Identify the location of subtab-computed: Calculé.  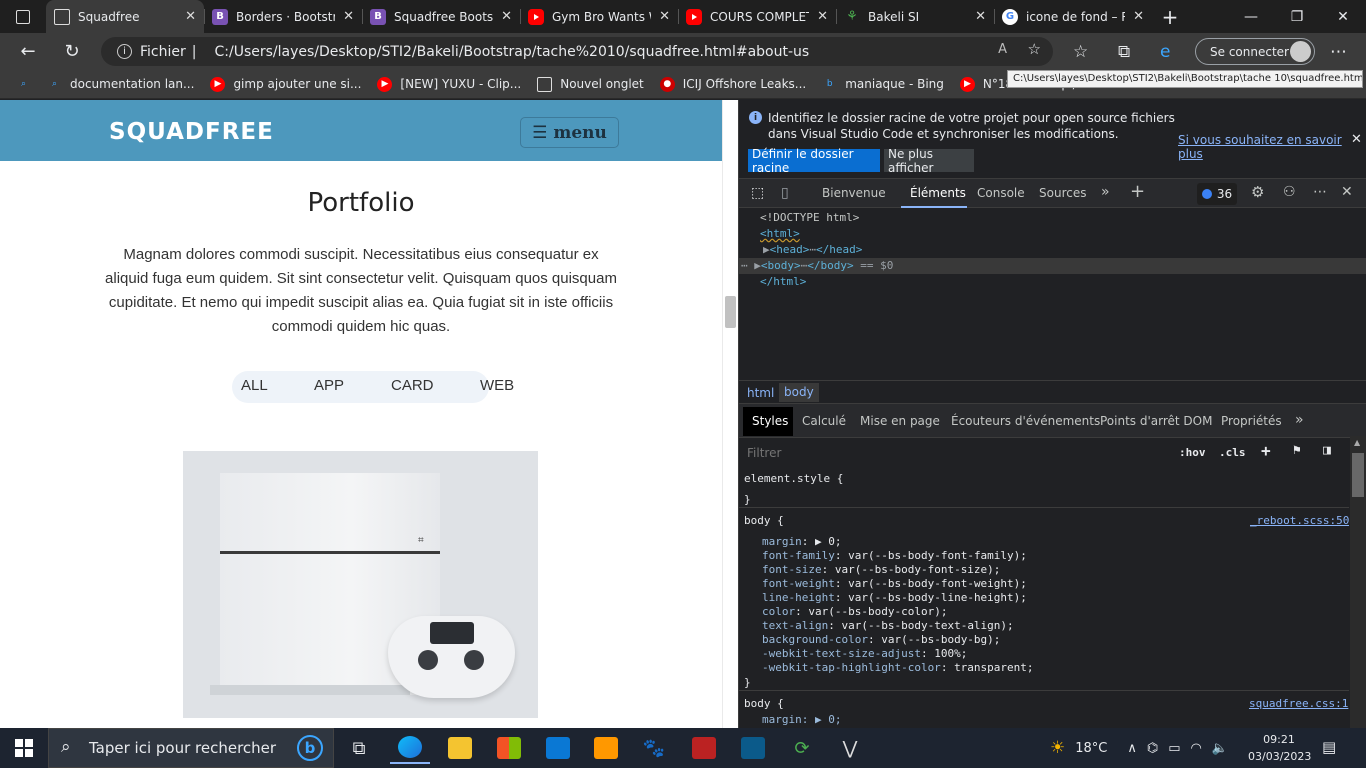
(824, 421).